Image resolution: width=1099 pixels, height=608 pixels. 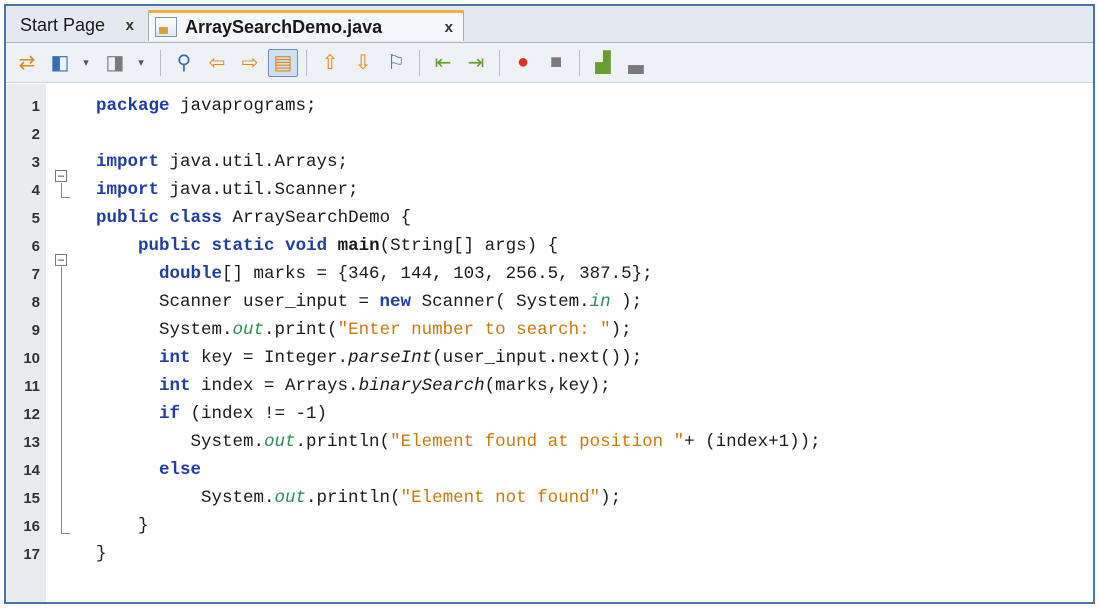 What do you see at coordinates (549, 106) in the screenshot?
I see `code-line: 1 package javaprograms;` at bounding box center [549, 106].